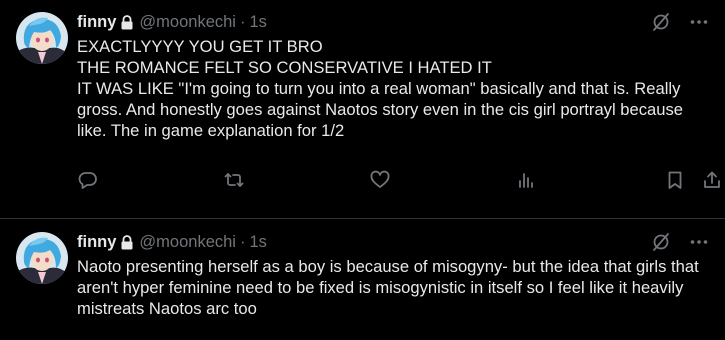 This screenshot has height=340, width=725. What do you see at coordinates (88, 180) in the screenshot?
I see `reply-icon` at bounding box center [88, 180].